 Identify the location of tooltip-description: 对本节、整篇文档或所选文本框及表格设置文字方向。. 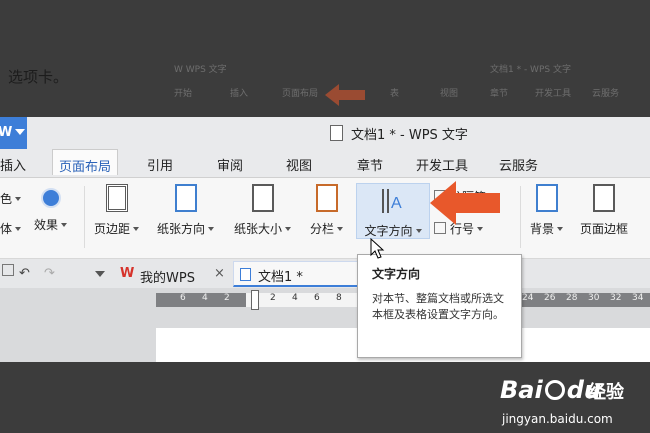
(438, 306).